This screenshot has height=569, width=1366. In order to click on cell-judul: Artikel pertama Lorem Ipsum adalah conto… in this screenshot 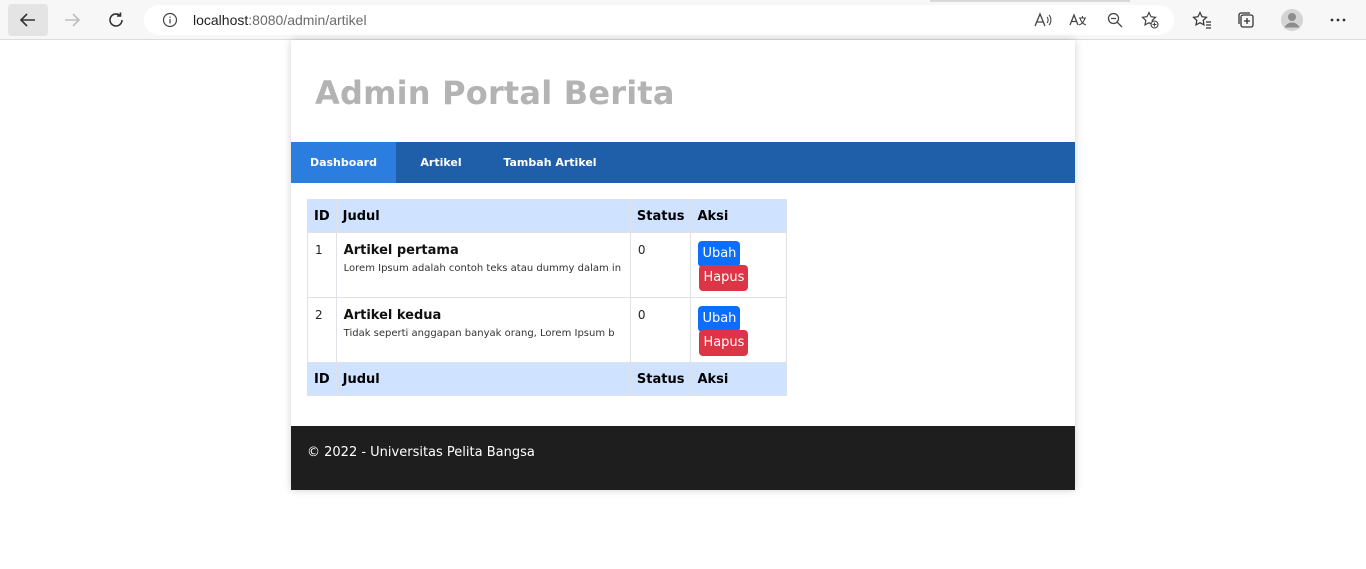, I will do `click(483, 265)`.